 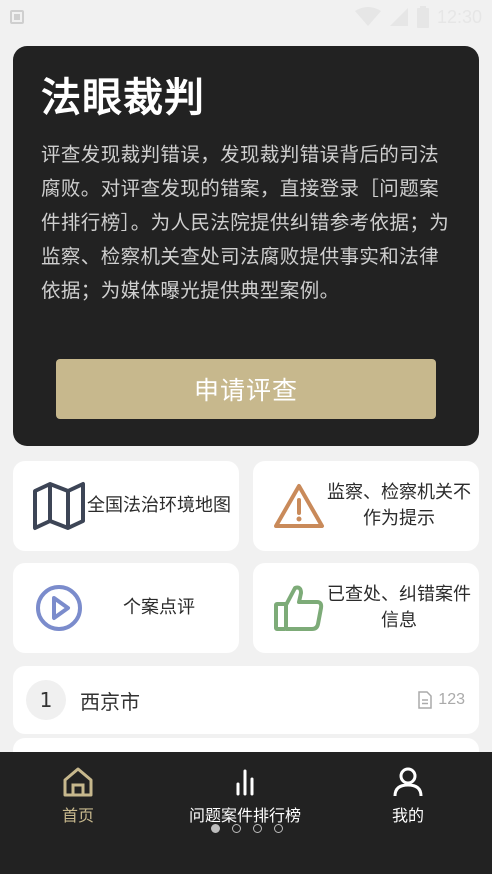 I want to click on feature-card-map: 全国法治环境地图, so click(x=126, y=506).